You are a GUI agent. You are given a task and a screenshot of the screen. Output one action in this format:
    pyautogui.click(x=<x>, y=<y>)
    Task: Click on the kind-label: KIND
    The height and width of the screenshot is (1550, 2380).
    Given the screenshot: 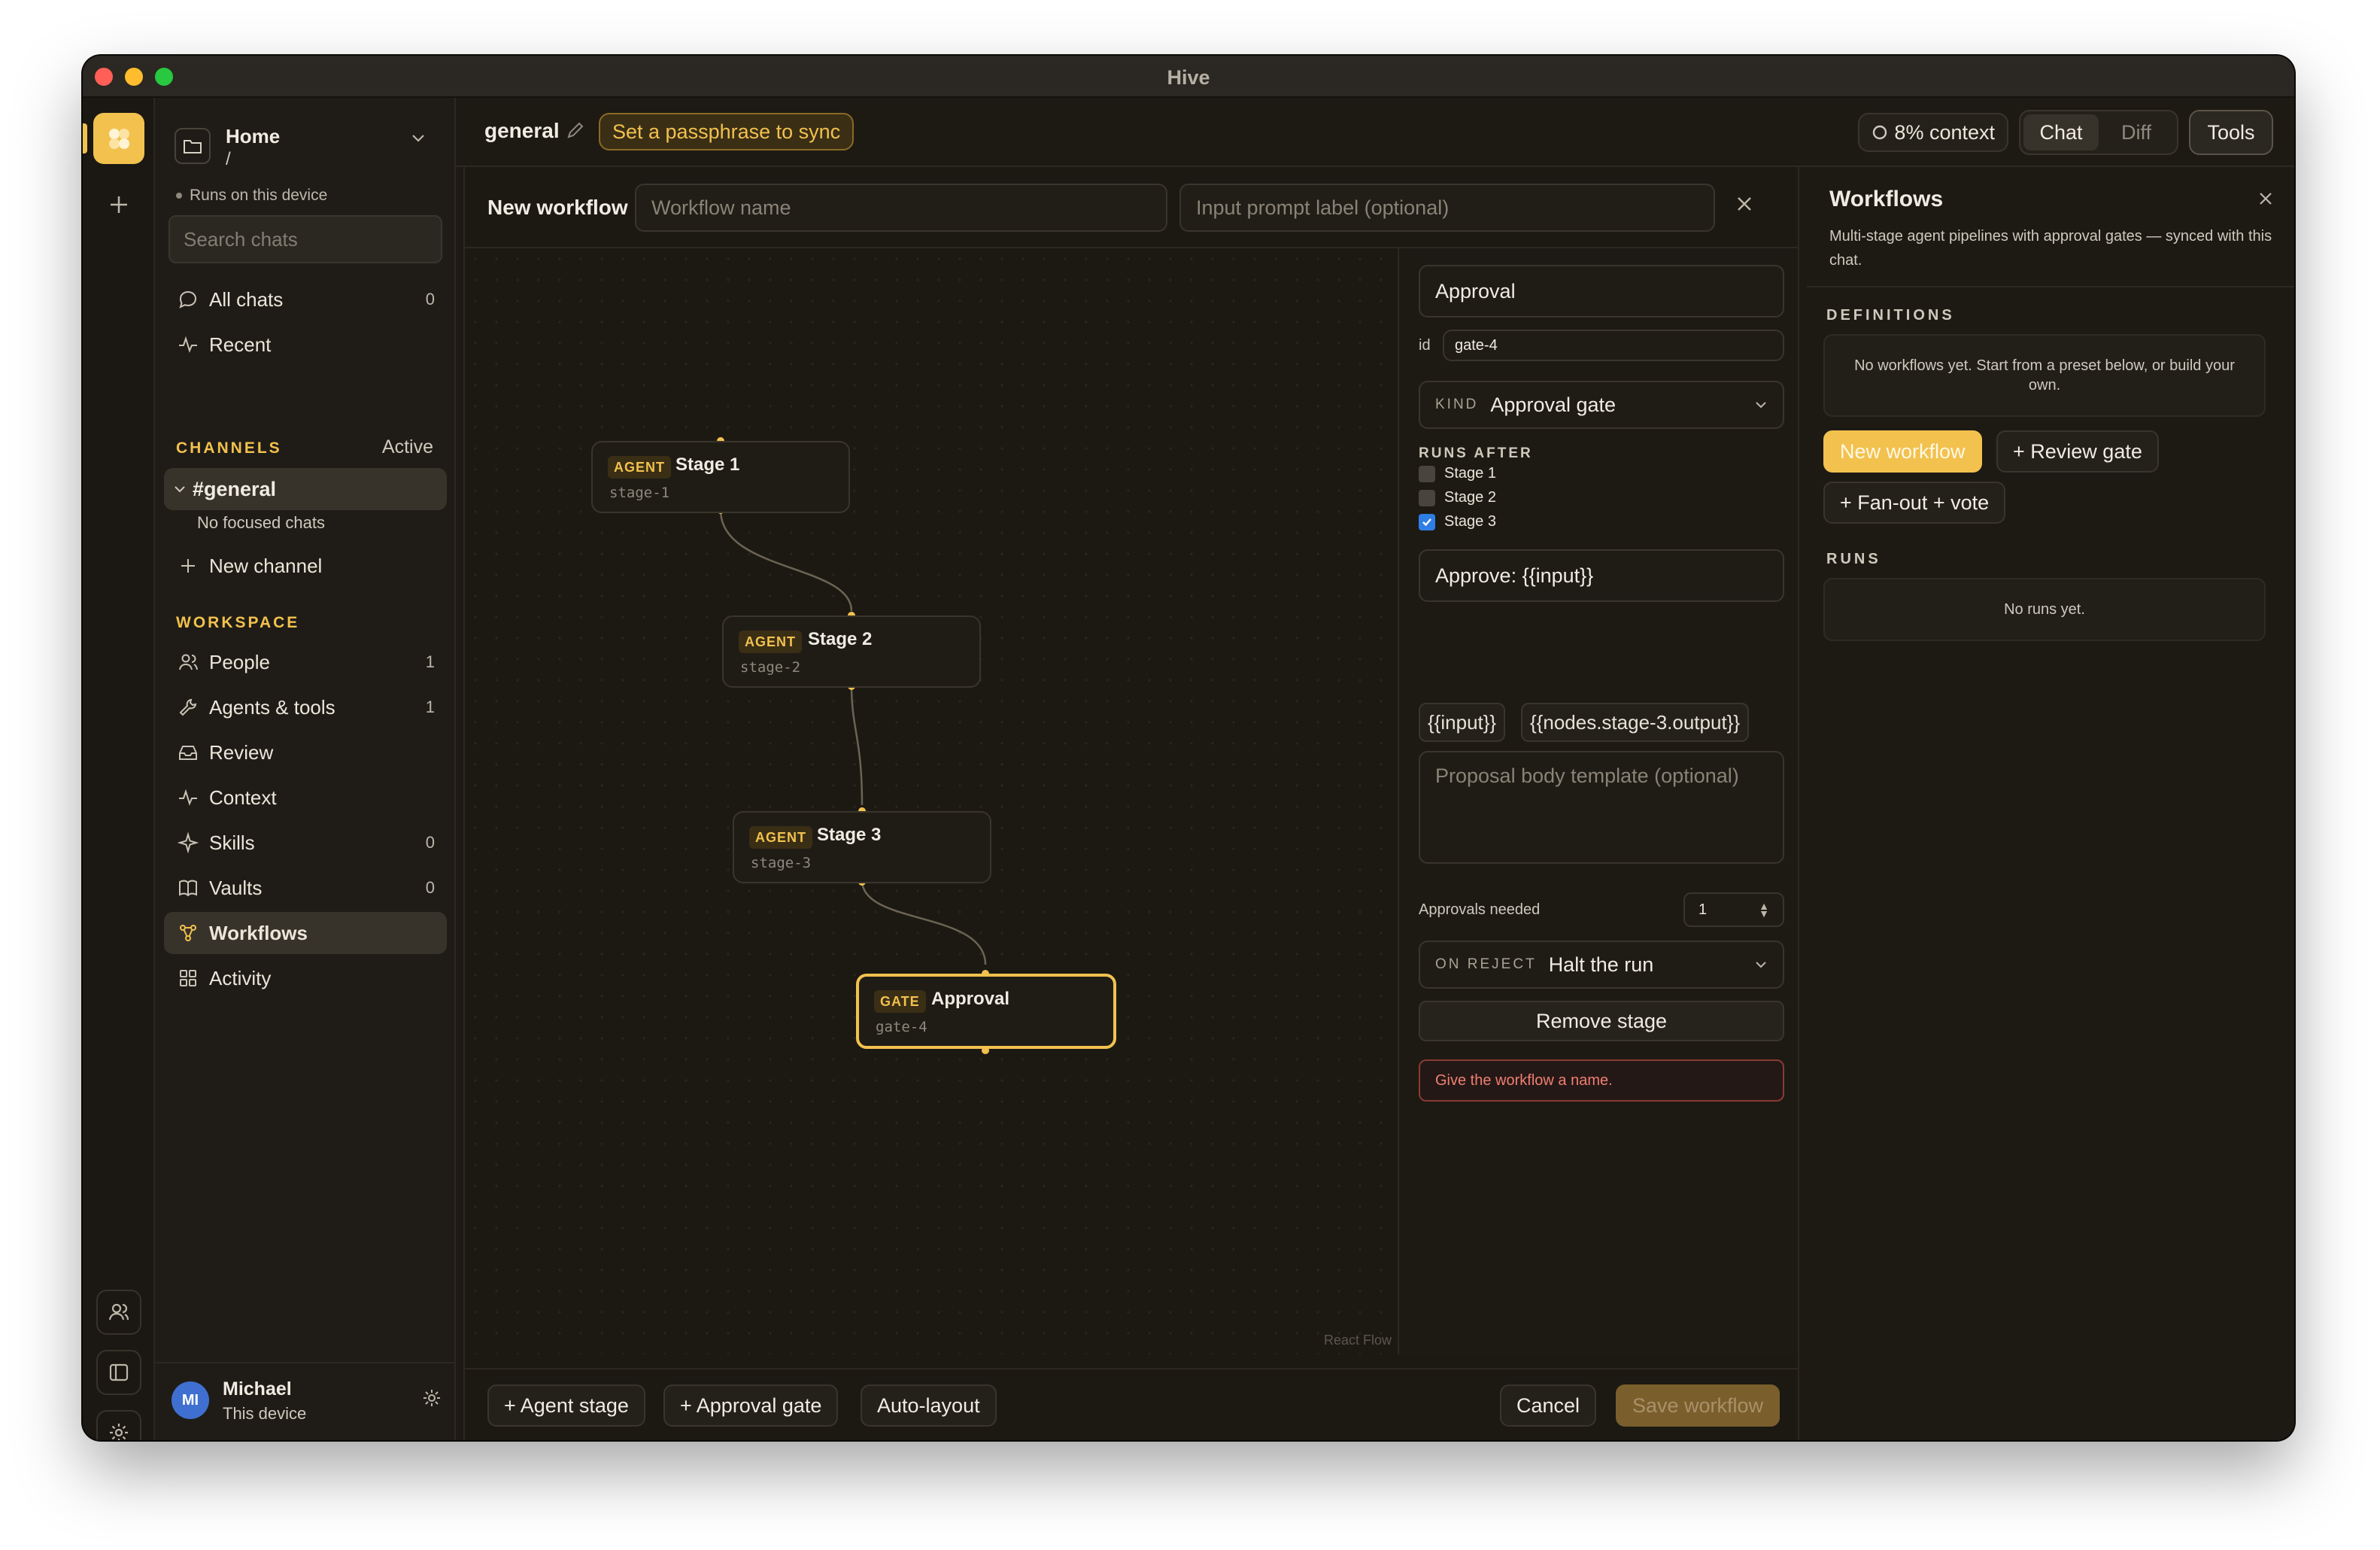 What is the action you would take?
    pyautogui.click(x=1457, y=404)
    